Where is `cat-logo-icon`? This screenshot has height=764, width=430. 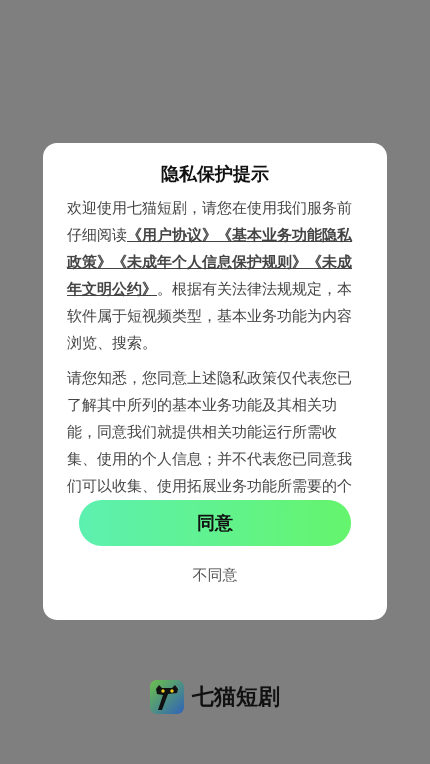
cat-logo-icon is located at coordinates (167, 697).